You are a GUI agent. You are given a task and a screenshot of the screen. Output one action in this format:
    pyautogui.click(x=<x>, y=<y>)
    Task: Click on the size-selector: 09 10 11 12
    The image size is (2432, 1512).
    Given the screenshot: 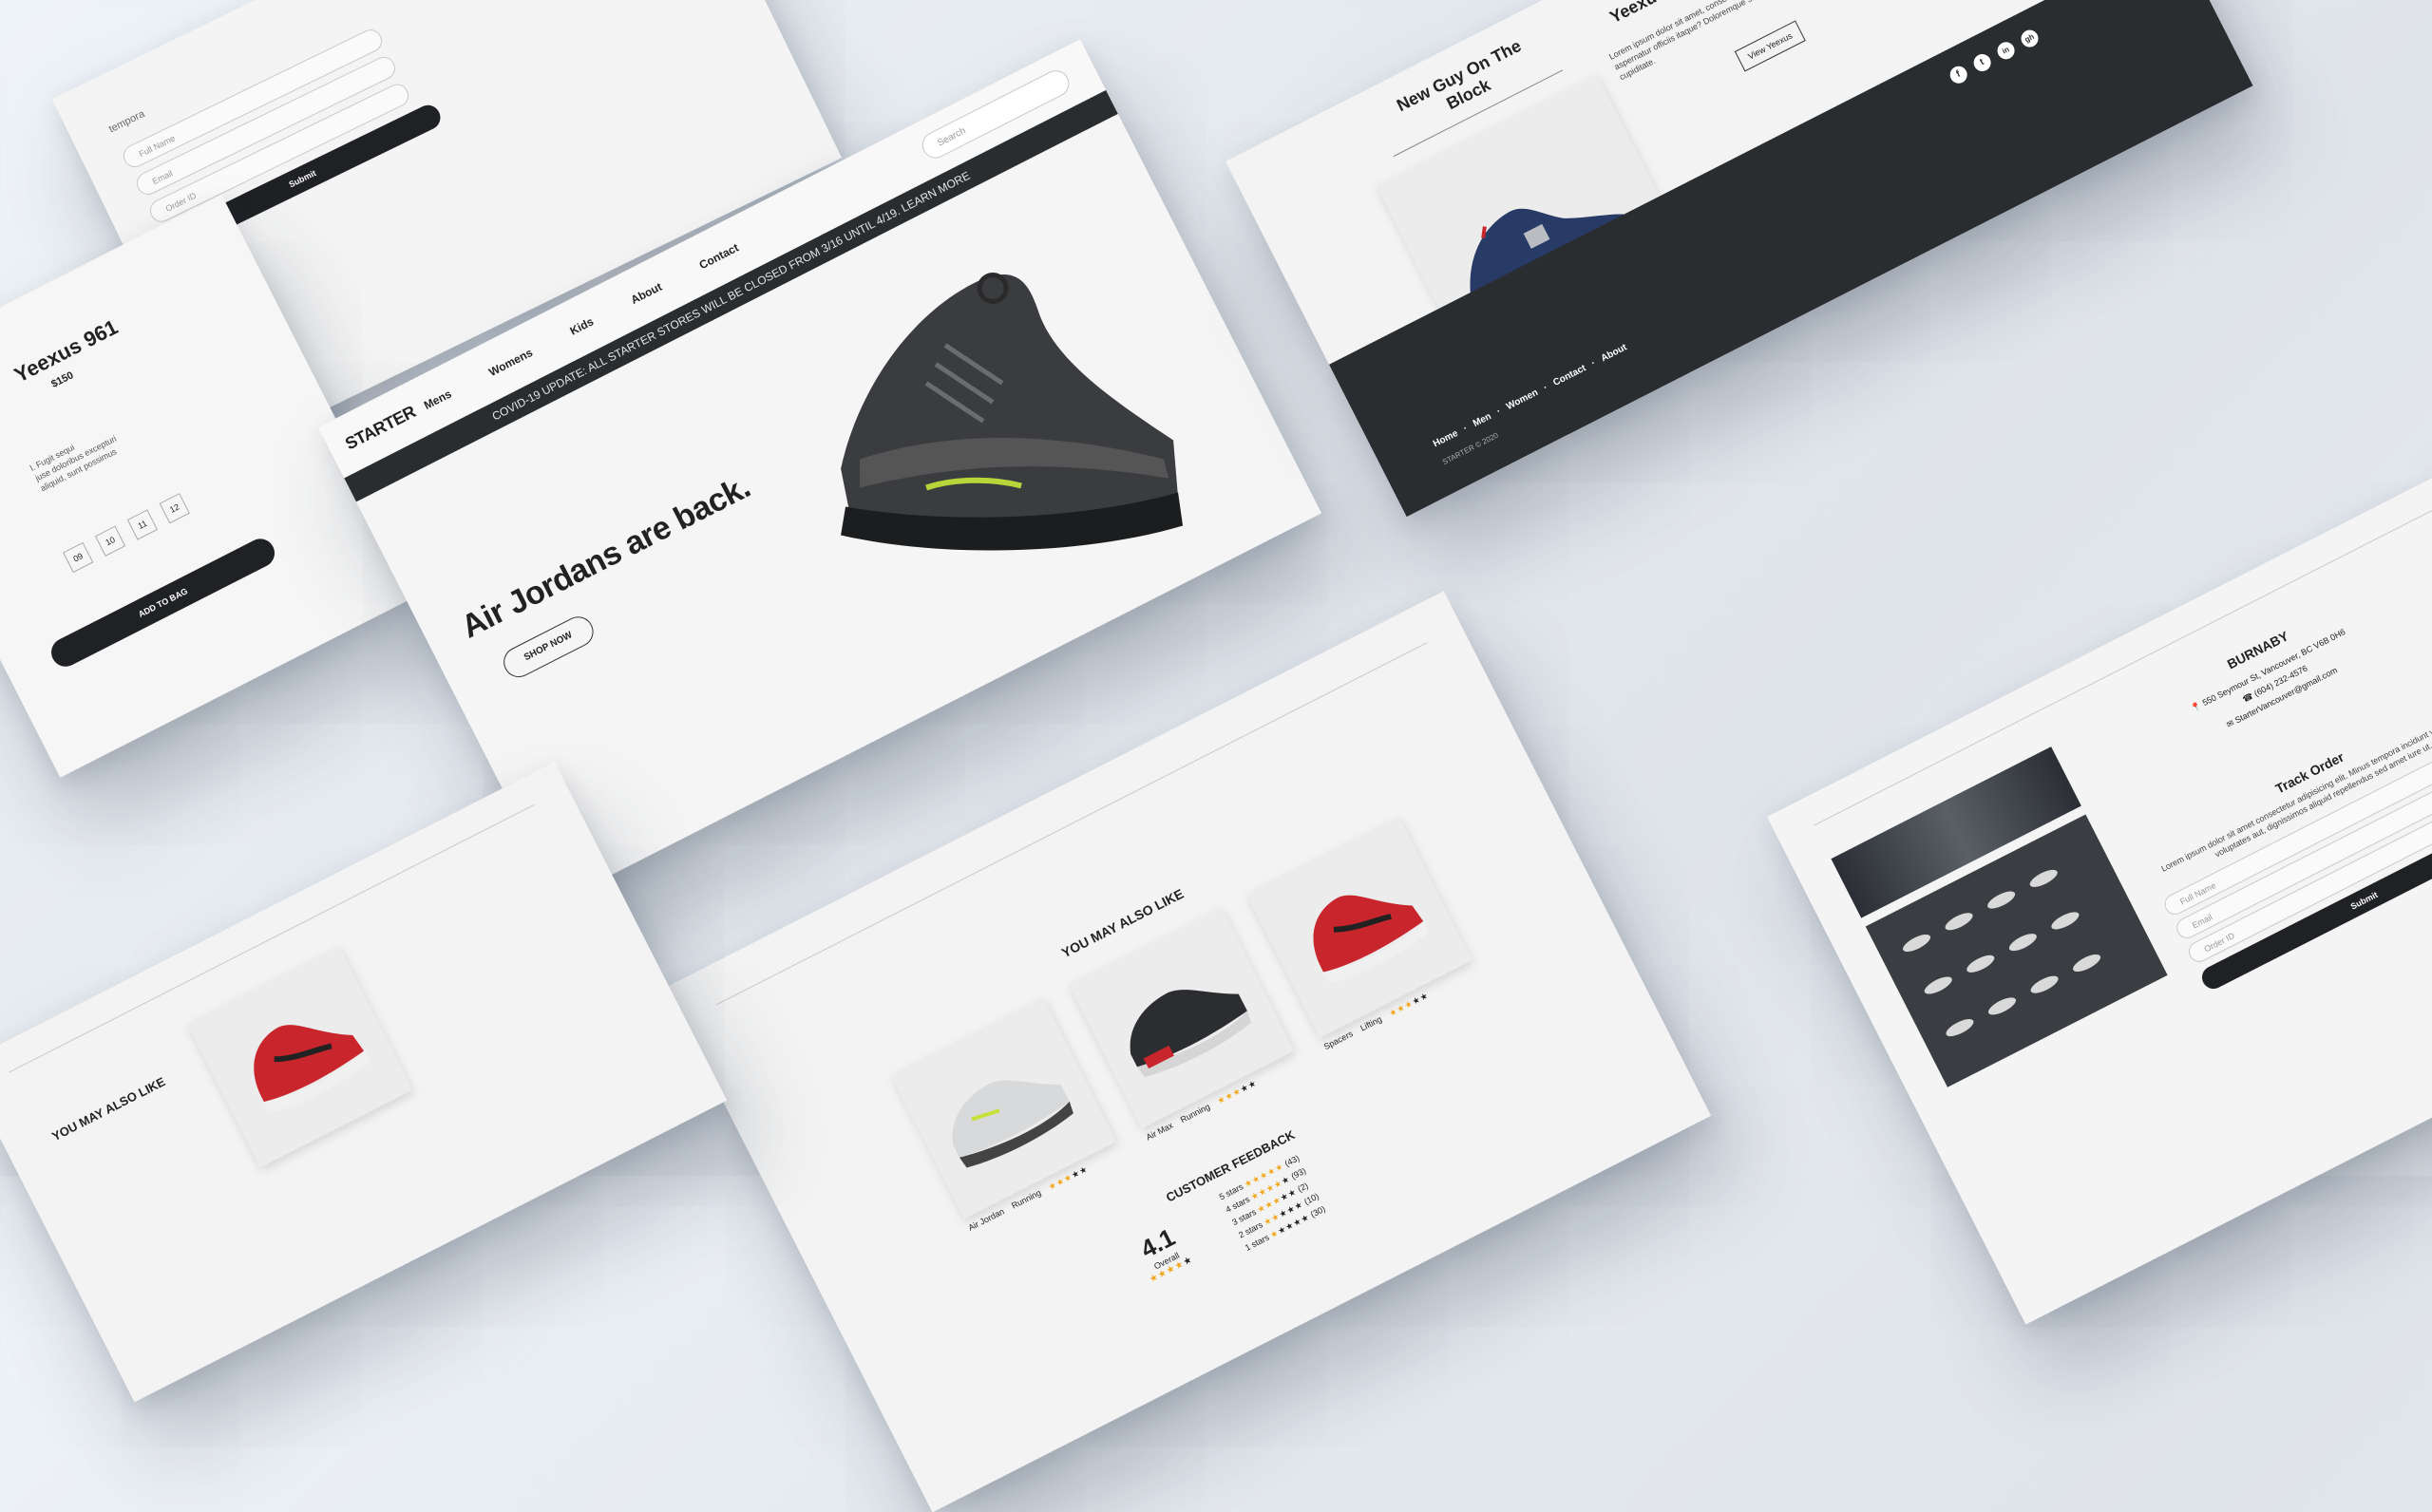 What is the action you would take?
    pyautogui.click(x=126, y=534)
    